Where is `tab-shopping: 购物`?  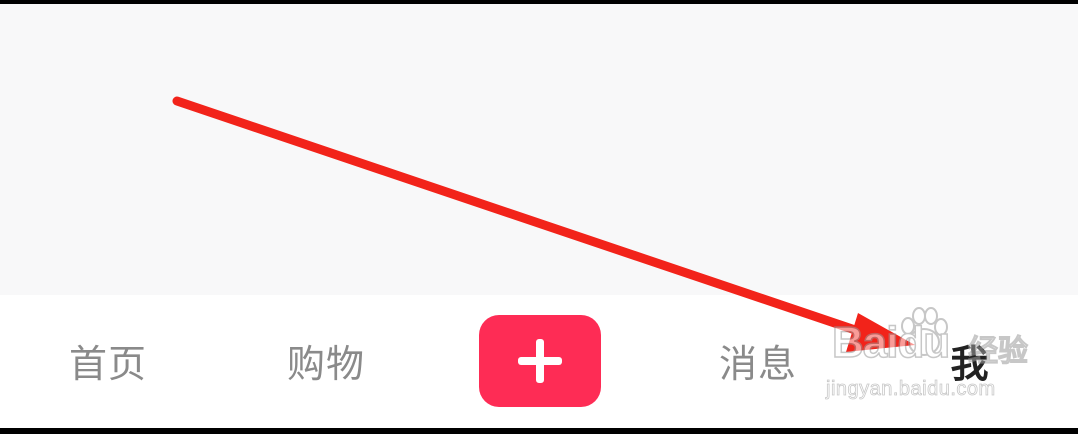 tab-shopping: 购物 is located at coordinates (326, 360).